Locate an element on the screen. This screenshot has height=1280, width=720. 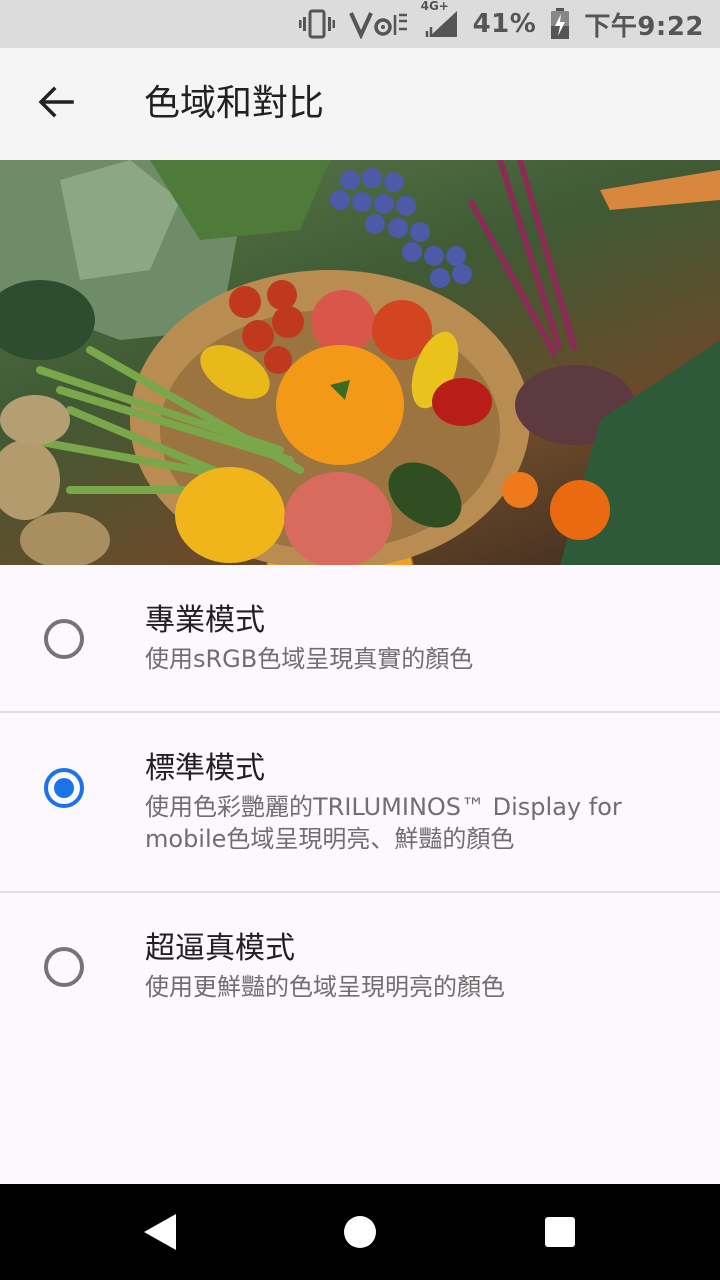
nav-recents-button is located at coordinates (560, 1232).